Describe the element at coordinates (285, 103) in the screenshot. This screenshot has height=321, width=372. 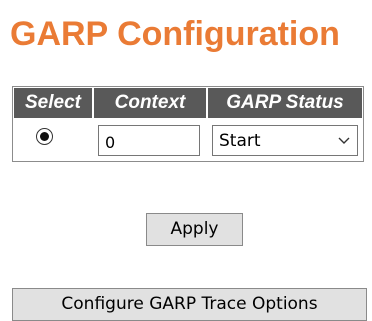
I see `header-garp-status: GARP Status` at that location.